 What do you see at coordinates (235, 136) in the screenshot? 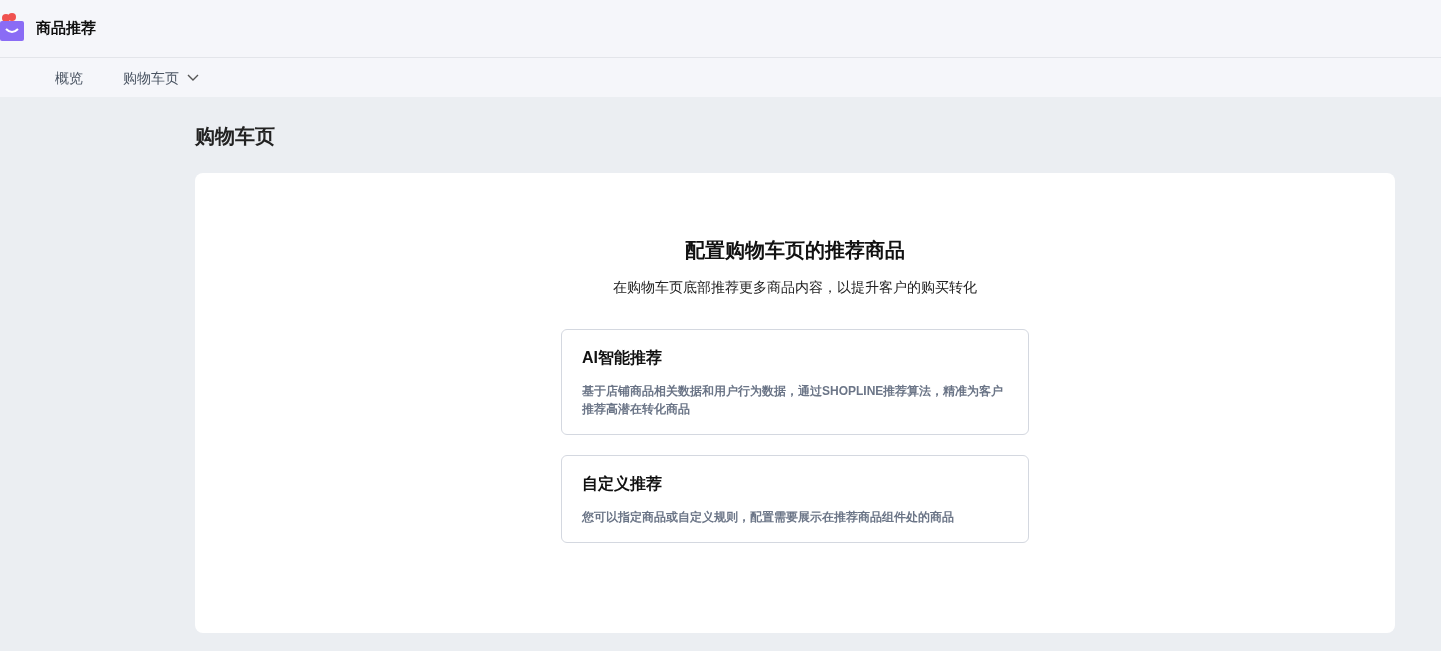
I see `page-title: 购物车页` at bounding box center [235, 136].